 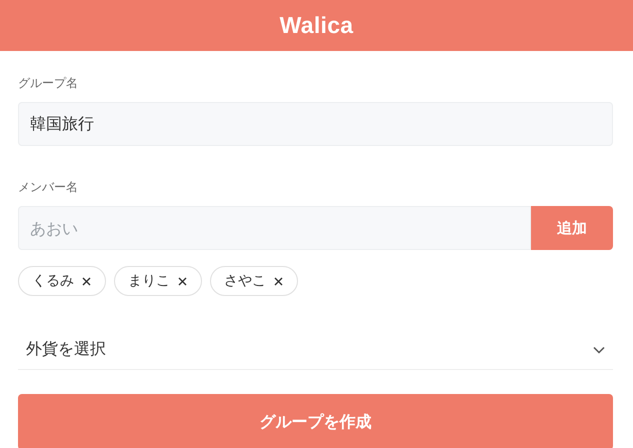 I want to click on member-name: まりこ, so click(x=149, y=281).